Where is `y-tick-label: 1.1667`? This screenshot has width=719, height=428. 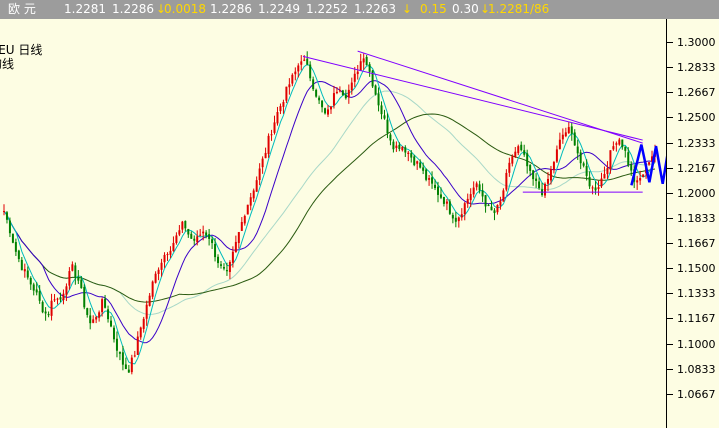 y-tick-label: 1.1667 is located at coordinates (696, 244).